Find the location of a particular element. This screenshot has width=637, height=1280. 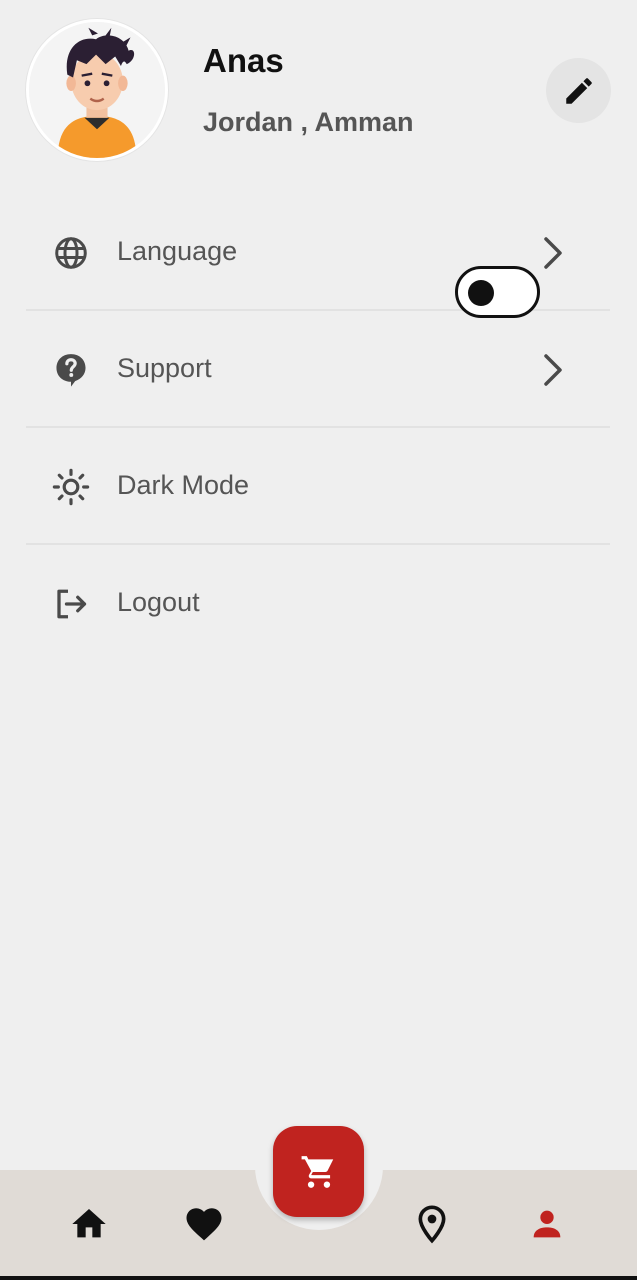

menu-item-label: Logout is located at coordinates (158, 602).